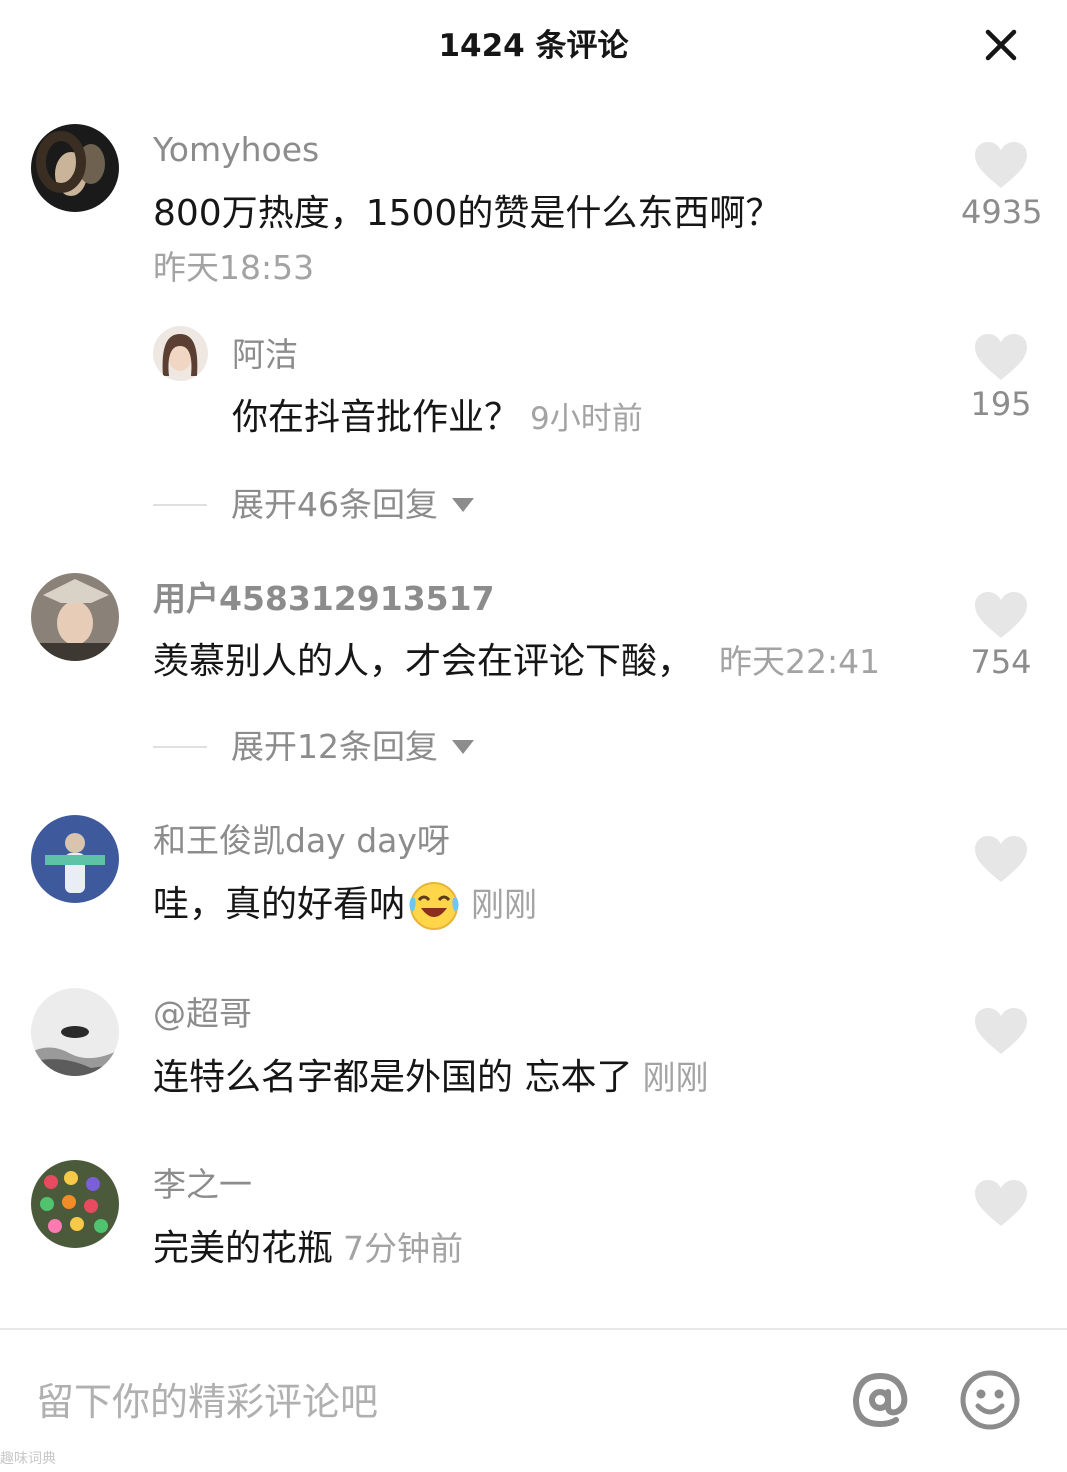 The image size is (1067, 1472). What do you see at coordinates (334, 746) in the screenshot?
I see `expand-replies-label: 展开12条回复` at bounding box center [334, 746].